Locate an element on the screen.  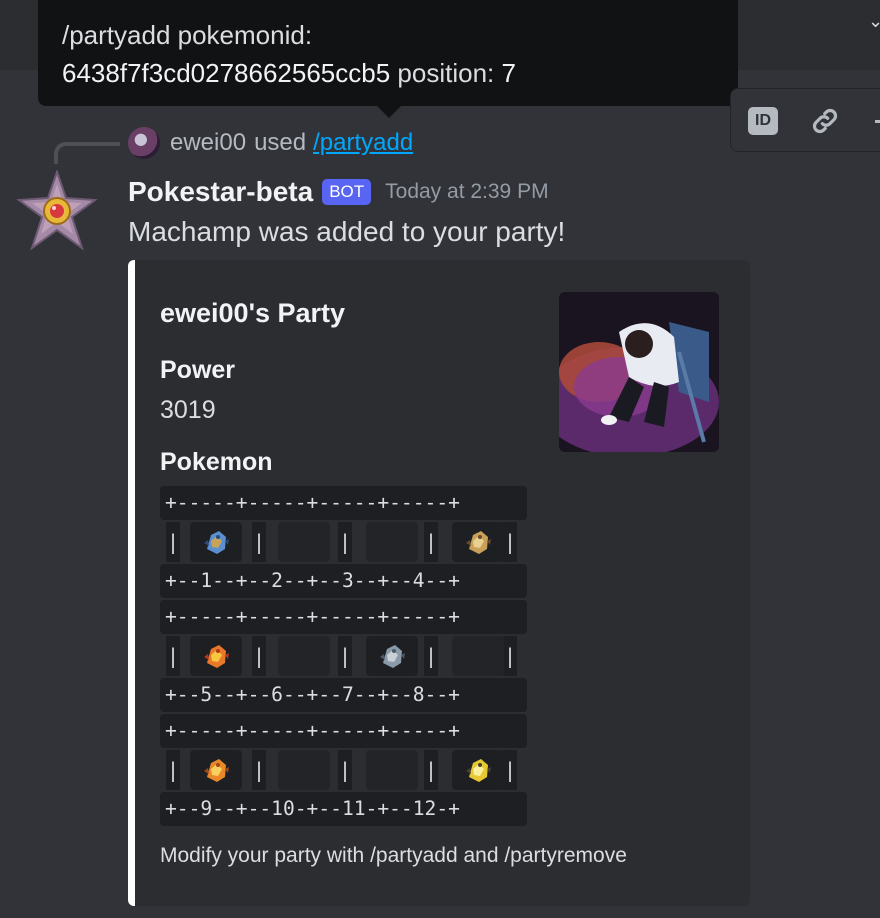
tooltip-position-value: 7 is located at coordinates (508, 73).